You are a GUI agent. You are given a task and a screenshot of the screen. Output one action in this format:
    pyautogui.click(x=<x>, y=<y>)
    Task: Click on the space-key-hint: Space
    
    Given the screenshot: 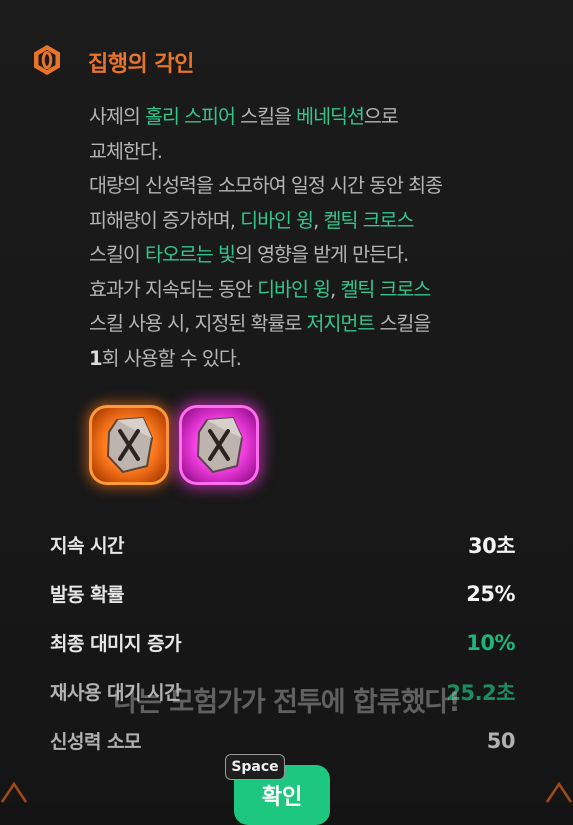 What is the action you would take?
    pyautogui.click(x=255, y=767)
    